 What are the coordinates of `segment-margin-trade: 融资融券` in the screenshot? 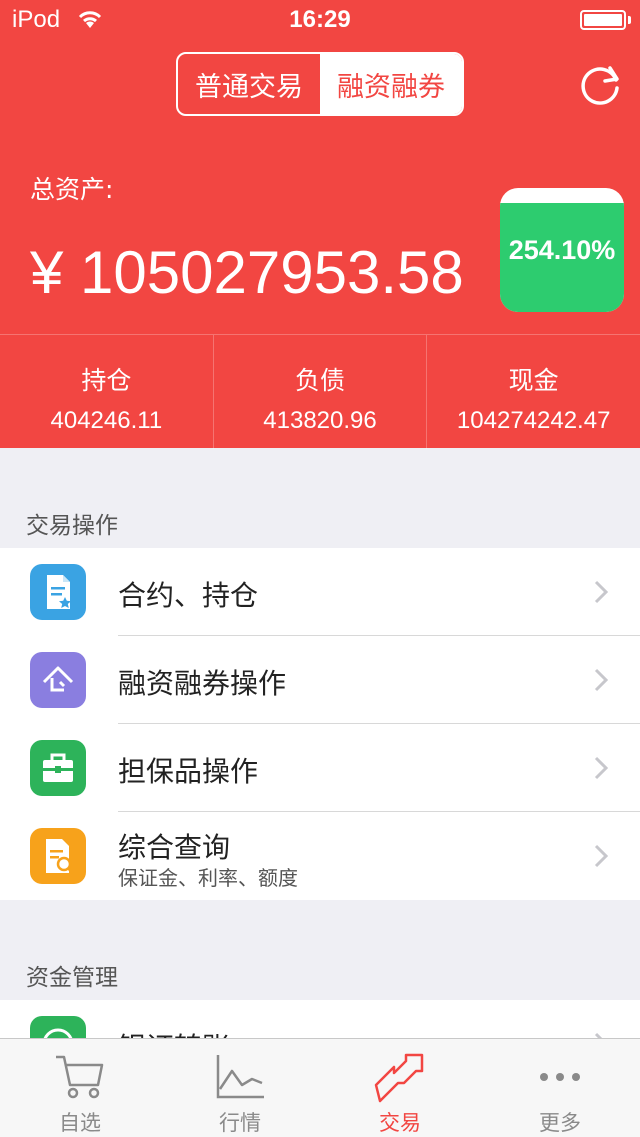 It's located at (391, 84).